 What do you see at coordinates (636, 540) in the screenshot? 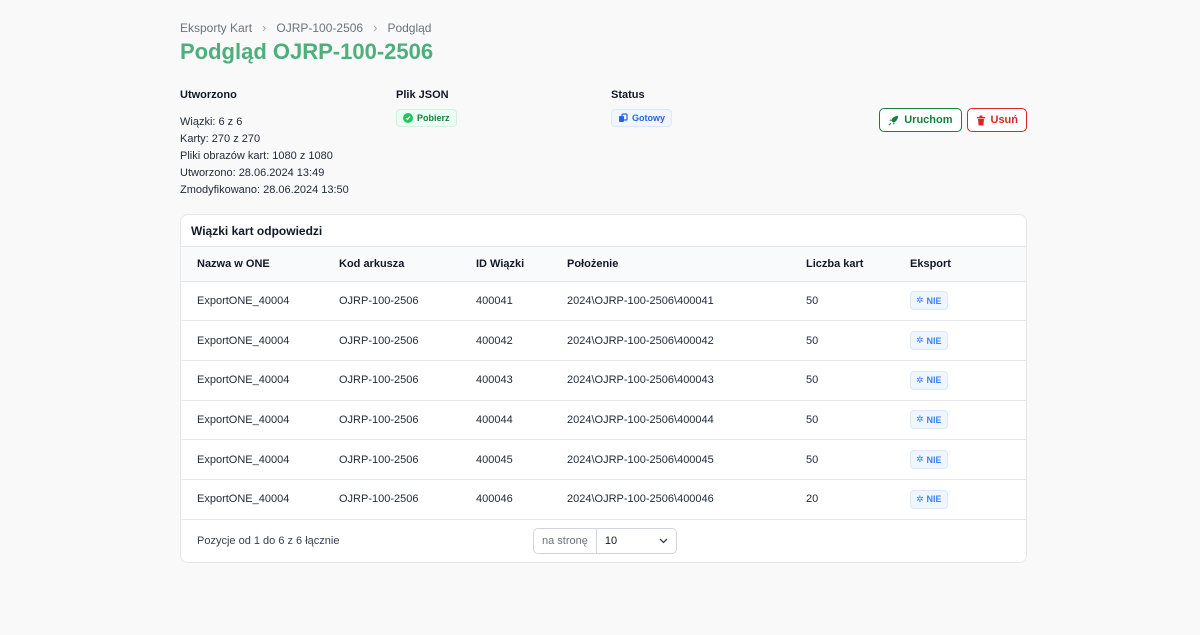
I see `per-page-select: 10` at bounding box center [636, 540].